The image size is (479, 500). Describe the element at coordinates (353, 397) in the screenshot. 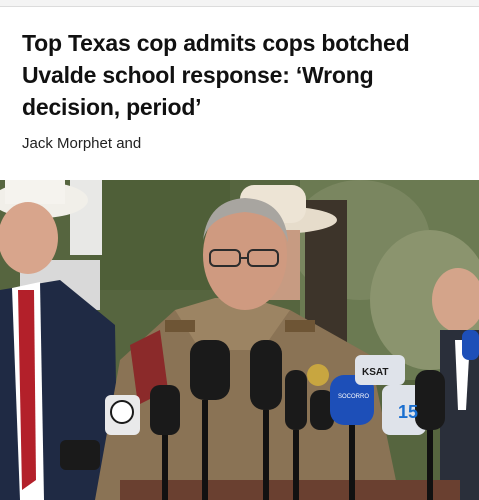

I see `svg-text: SOCORRO` at that location.